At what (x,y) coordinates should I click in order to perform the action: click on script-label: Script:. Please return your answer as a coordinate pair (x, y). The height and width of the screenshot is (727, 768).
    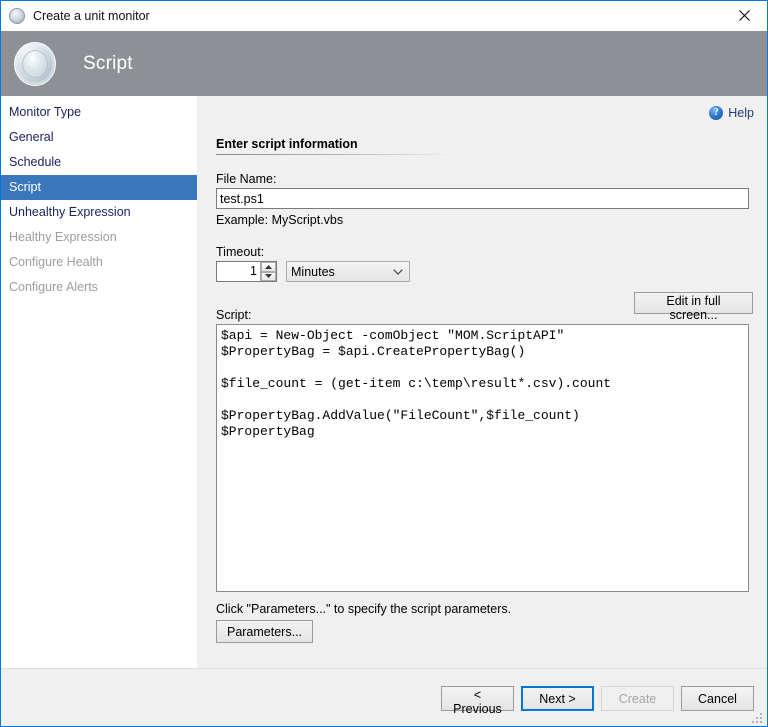
    Looking at the image, I should click on (234, 315).